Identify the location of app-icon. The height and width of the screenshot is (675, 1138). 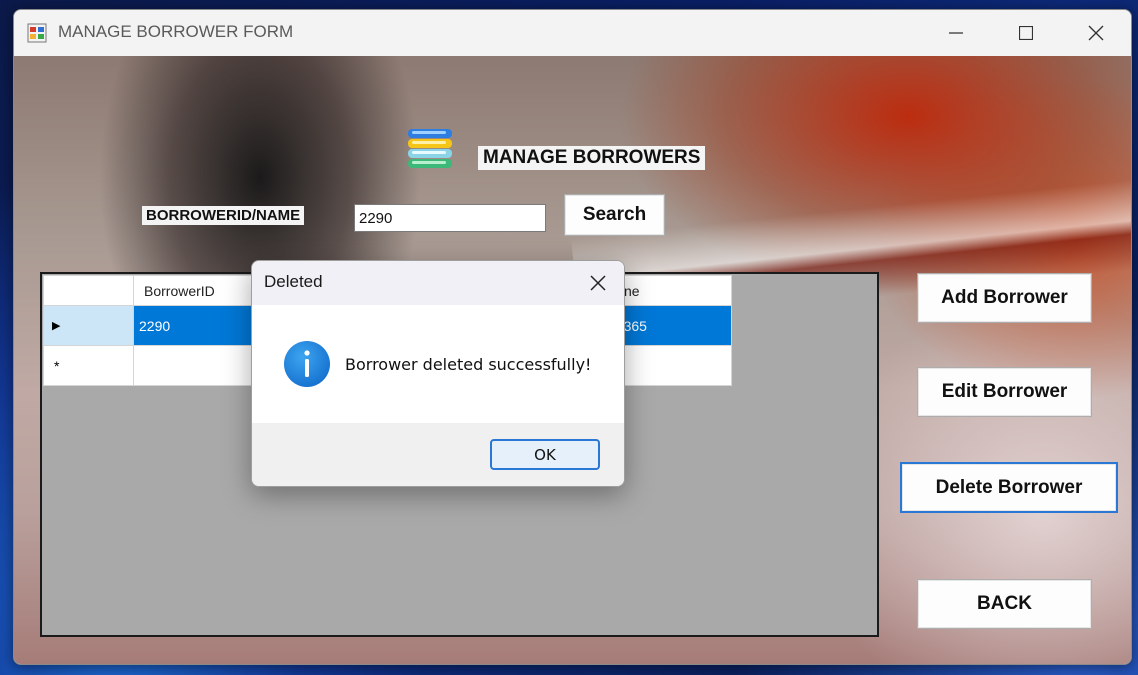
(37, 33).